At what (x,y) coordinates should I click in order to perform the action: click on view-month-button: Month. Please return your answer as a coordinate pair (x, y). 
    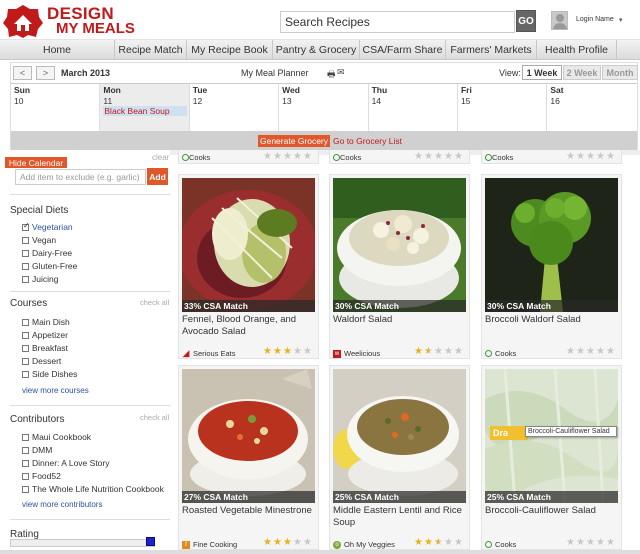
    Looking at the image, I should click on (620, 72).